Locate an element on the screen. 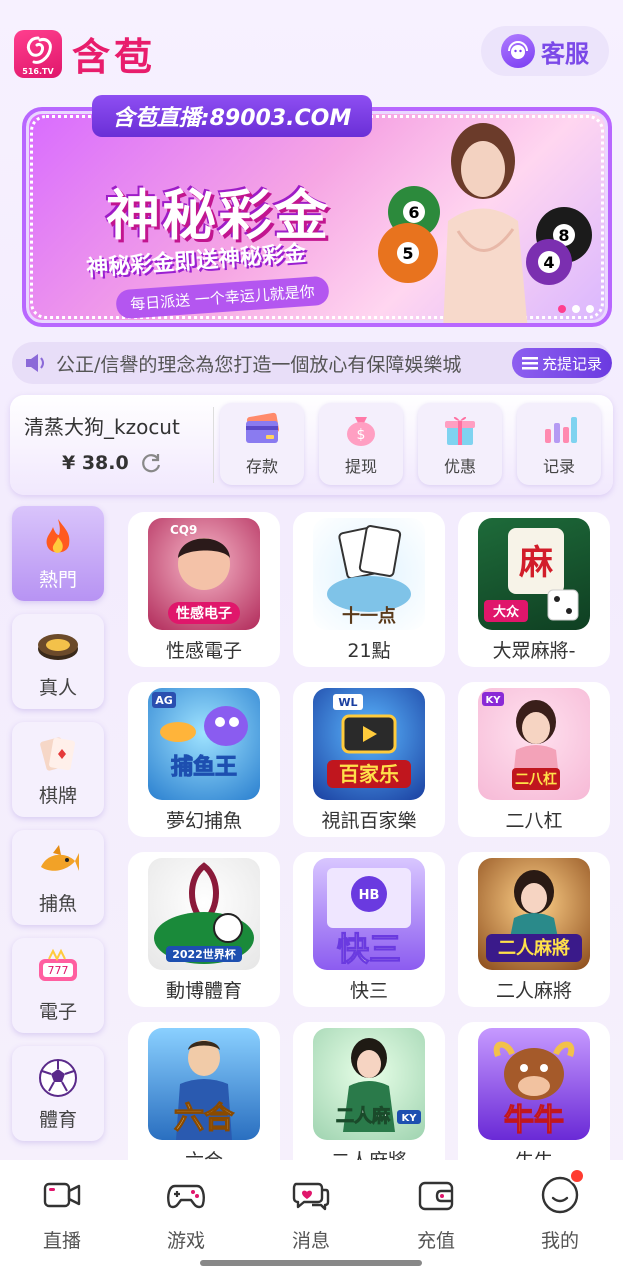 The width and height of the screenshot is (623, 1280). game-card-sexy-slots: CQ9 性感电子 性感電子 is located at coordinates (204, 589).